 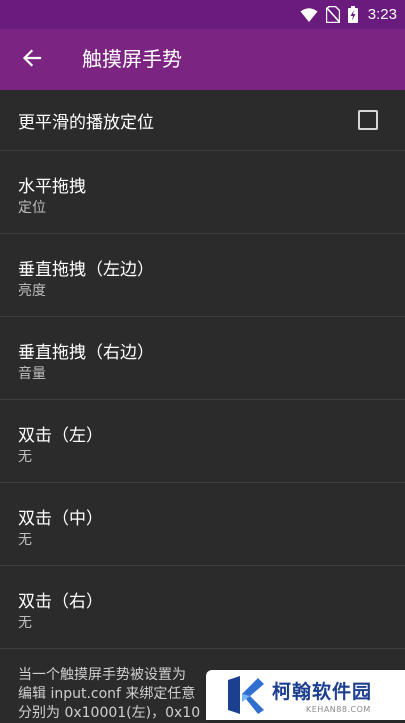 I want to click on pref-horizontal-drag: 水平拖拽 定位, so click(x=202, y=192).